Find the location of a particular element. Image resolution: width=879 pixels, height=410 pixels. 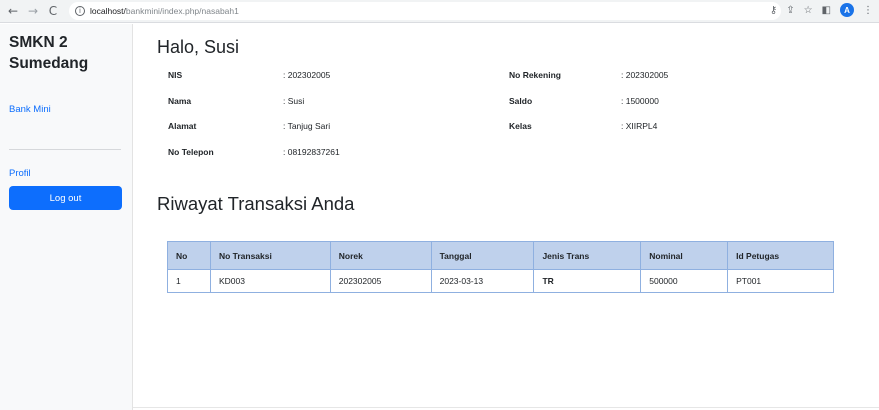

column-header-id-petugas: Id Petugas is located at coordinates (780, 255).